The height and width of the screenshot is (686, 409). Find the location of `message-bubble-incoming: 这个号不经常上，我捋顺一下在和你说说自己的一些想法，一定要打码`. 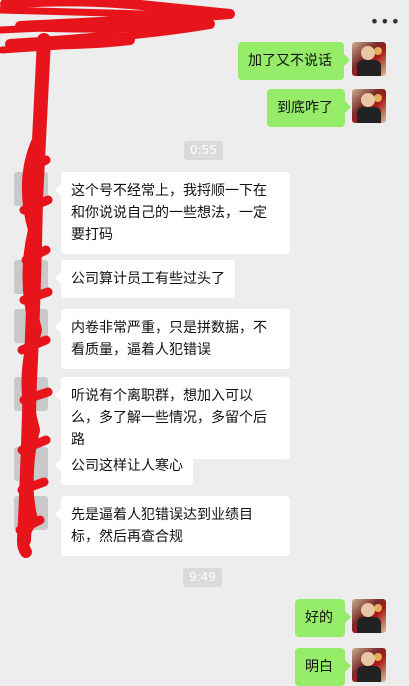

message-bubble-incoming: 这个号不经常上，我捋顺一下在和你说说自己的一些想法，一定要打码 is located at coordinates (172, 213).